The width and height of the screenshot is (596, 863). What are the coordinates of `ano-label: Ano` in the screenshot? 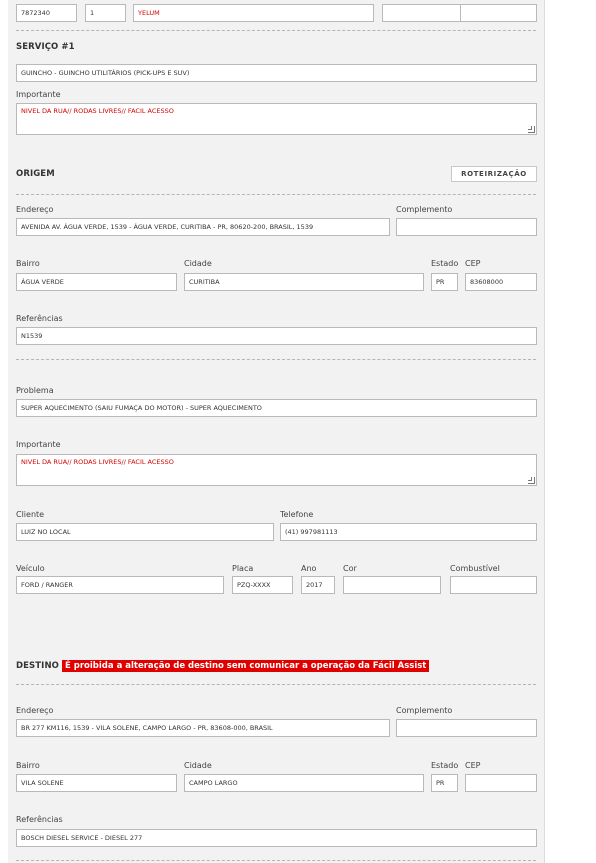 It's located at (309, 568).